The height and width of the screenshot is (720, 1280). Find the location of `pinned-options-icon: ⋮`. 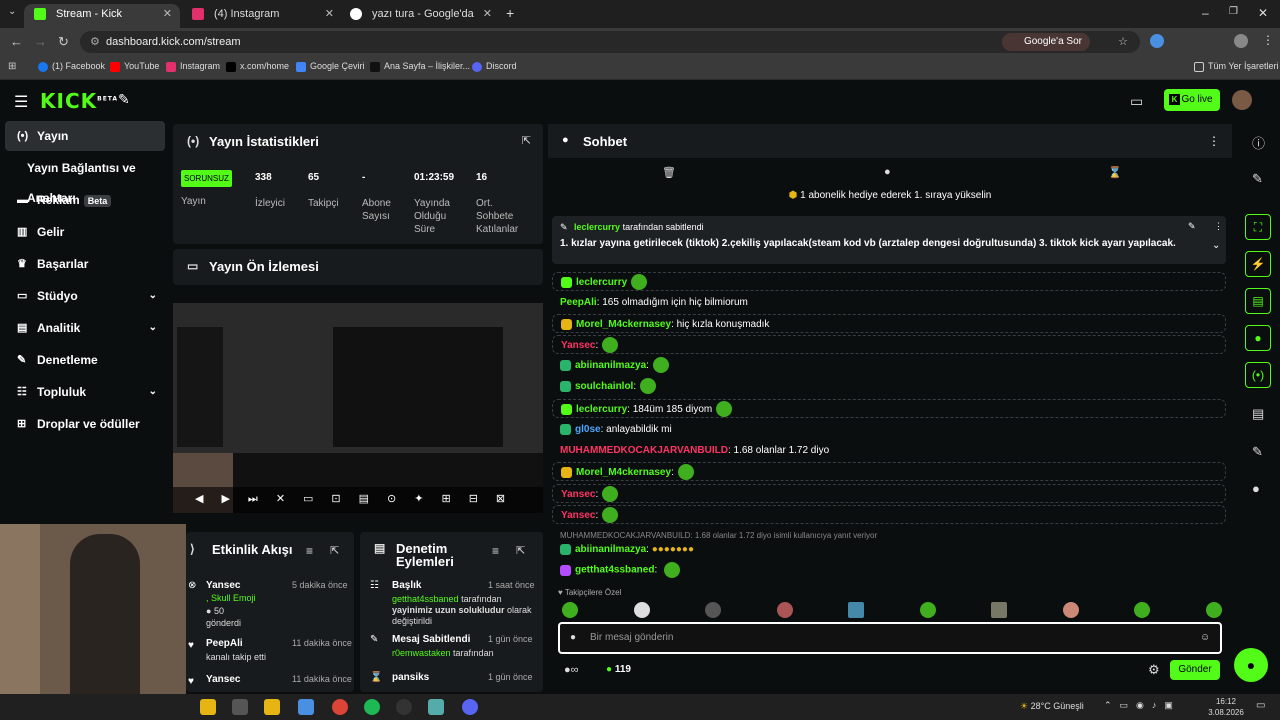

pinned-options-icon: ⋮ is located at coordinates (1218, 226).